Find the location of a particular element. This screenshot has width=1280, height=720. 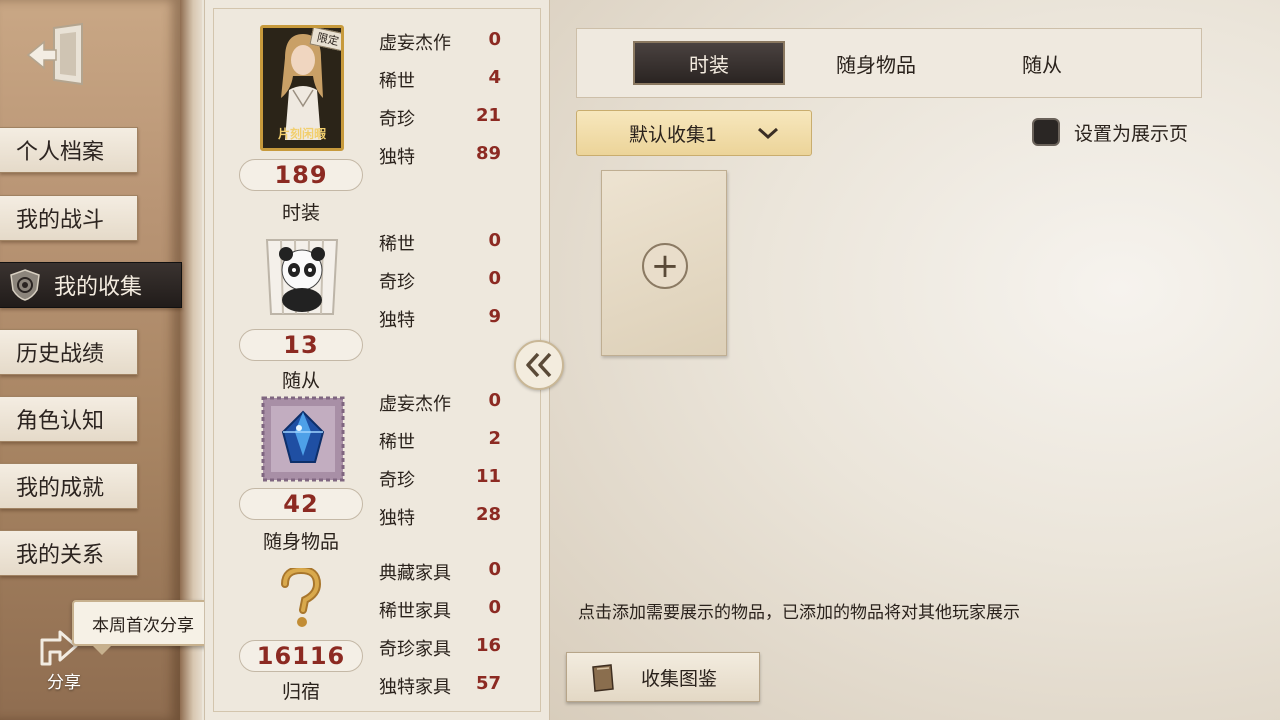

costume-card: 限定 片刻闲暇 is located at coordinates (302, 88).